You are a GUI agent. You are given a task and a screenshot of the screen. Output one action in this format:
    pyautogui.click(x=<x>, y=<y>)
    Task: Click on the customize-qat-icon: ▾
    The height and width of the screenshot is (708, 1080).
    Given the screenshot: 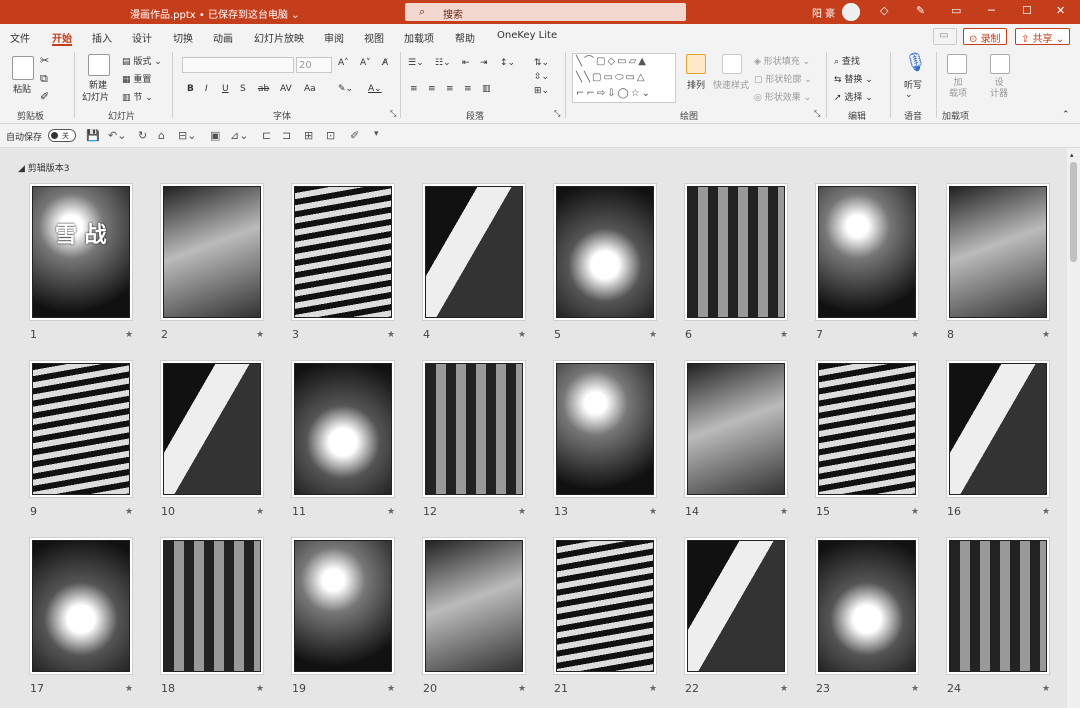 What is the action you would take?
    pyautogui.click(x=376, y=134)
    